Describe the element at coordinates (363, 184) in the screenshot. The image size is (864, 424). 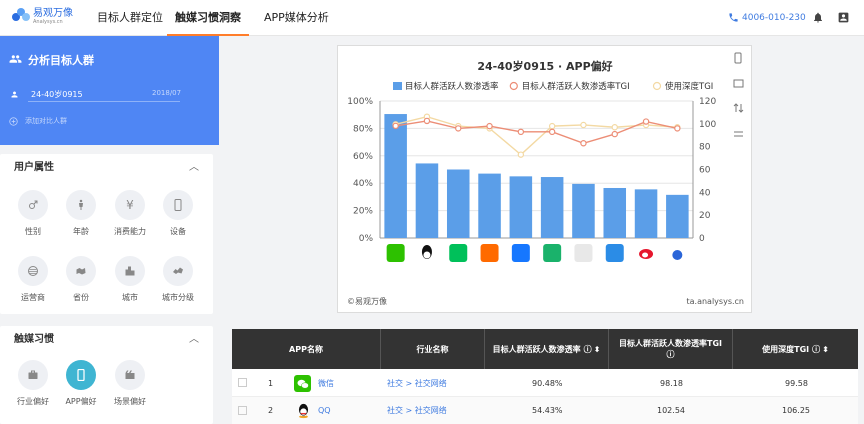
I see `y-tick-label-left: 40%` at that location.